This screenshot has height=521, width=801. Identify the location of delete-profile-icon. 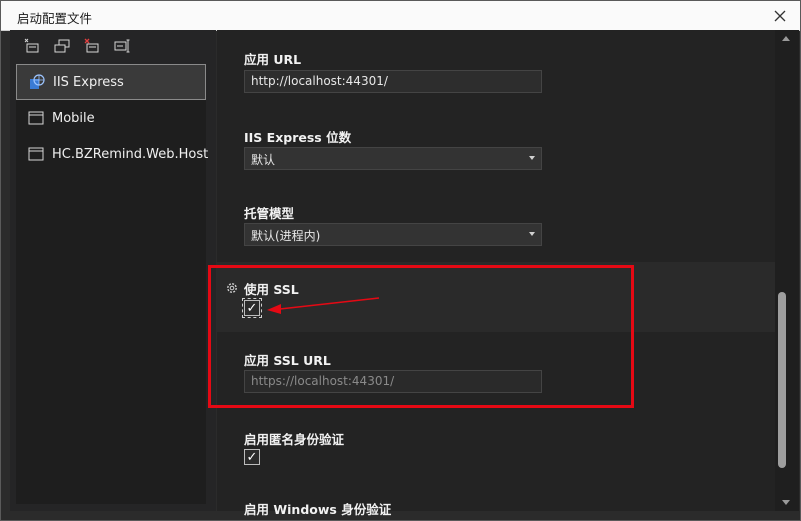
(92, 46).